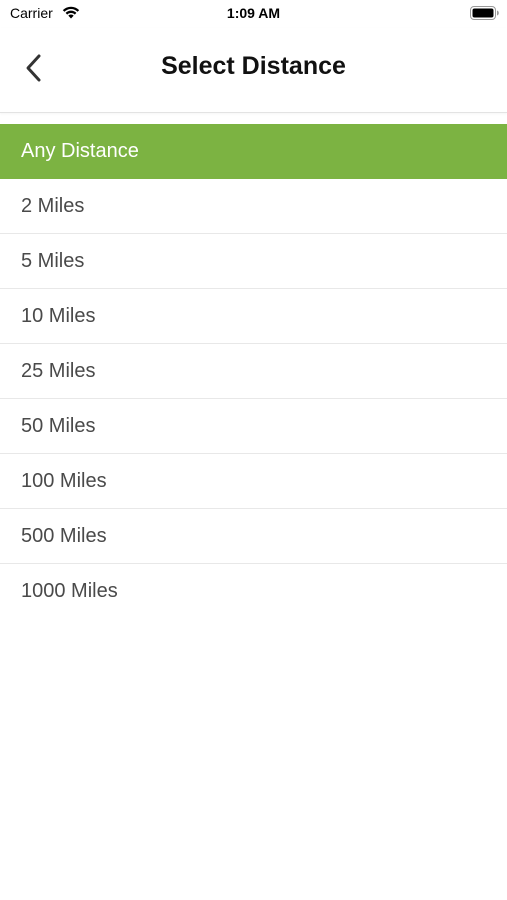 The width and height of the screenshot is (507, 900). Describe the element at coordinates (253, 481) in the screenshot. I see `distance-option-100-miles: 100 Miles` at that location.